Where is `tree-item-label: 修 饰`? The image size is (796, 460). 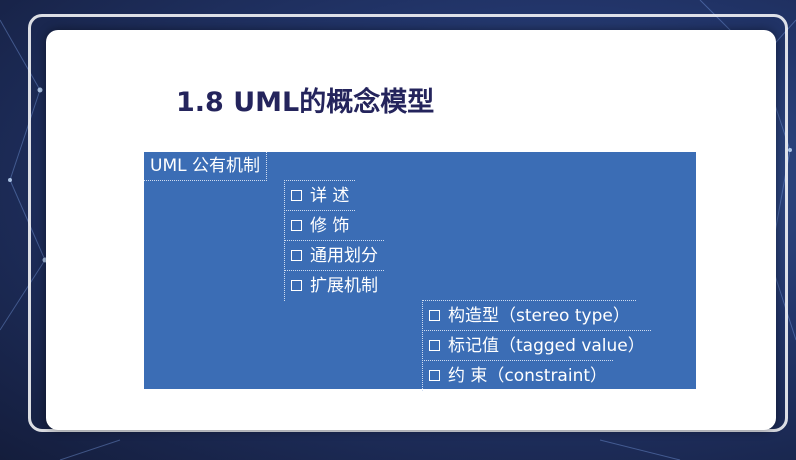
tree-item-label: 修 饰 is located at coordinates (330, 226).